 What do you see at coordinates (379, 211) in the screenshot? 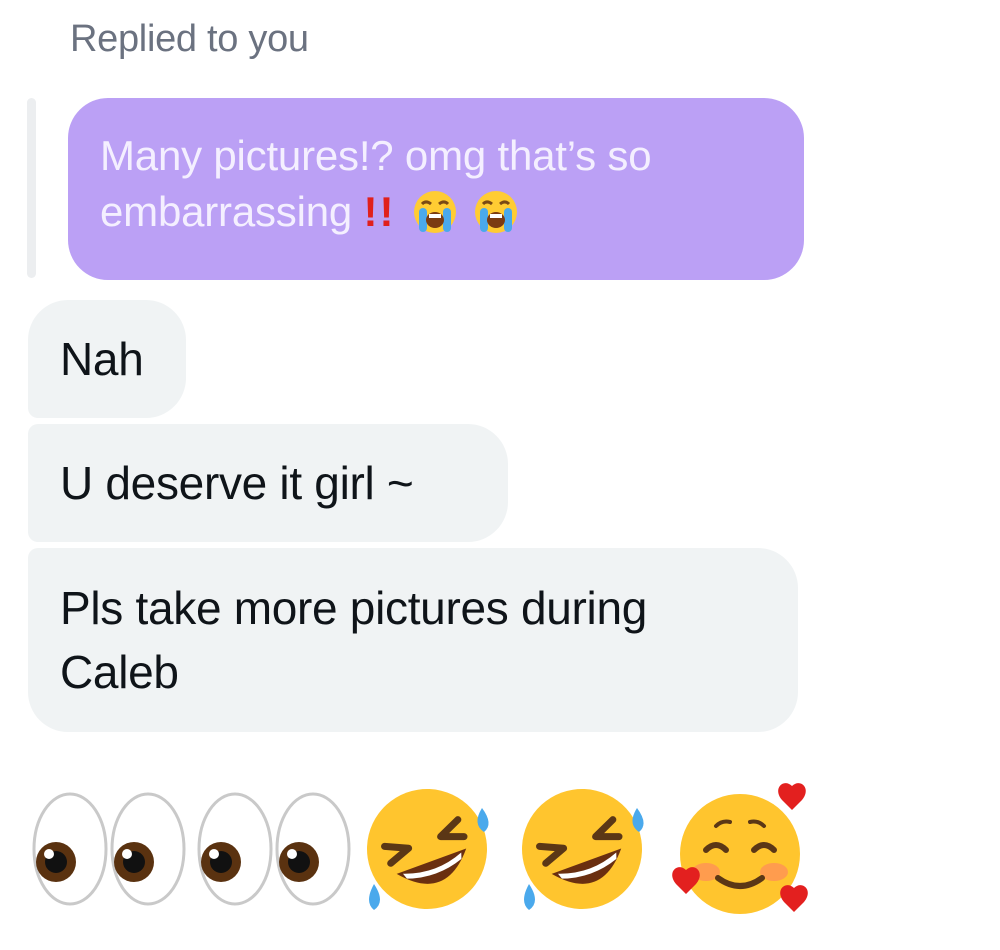
I see `double-exclamation-icon: !!` at bounding box center [379, 211].